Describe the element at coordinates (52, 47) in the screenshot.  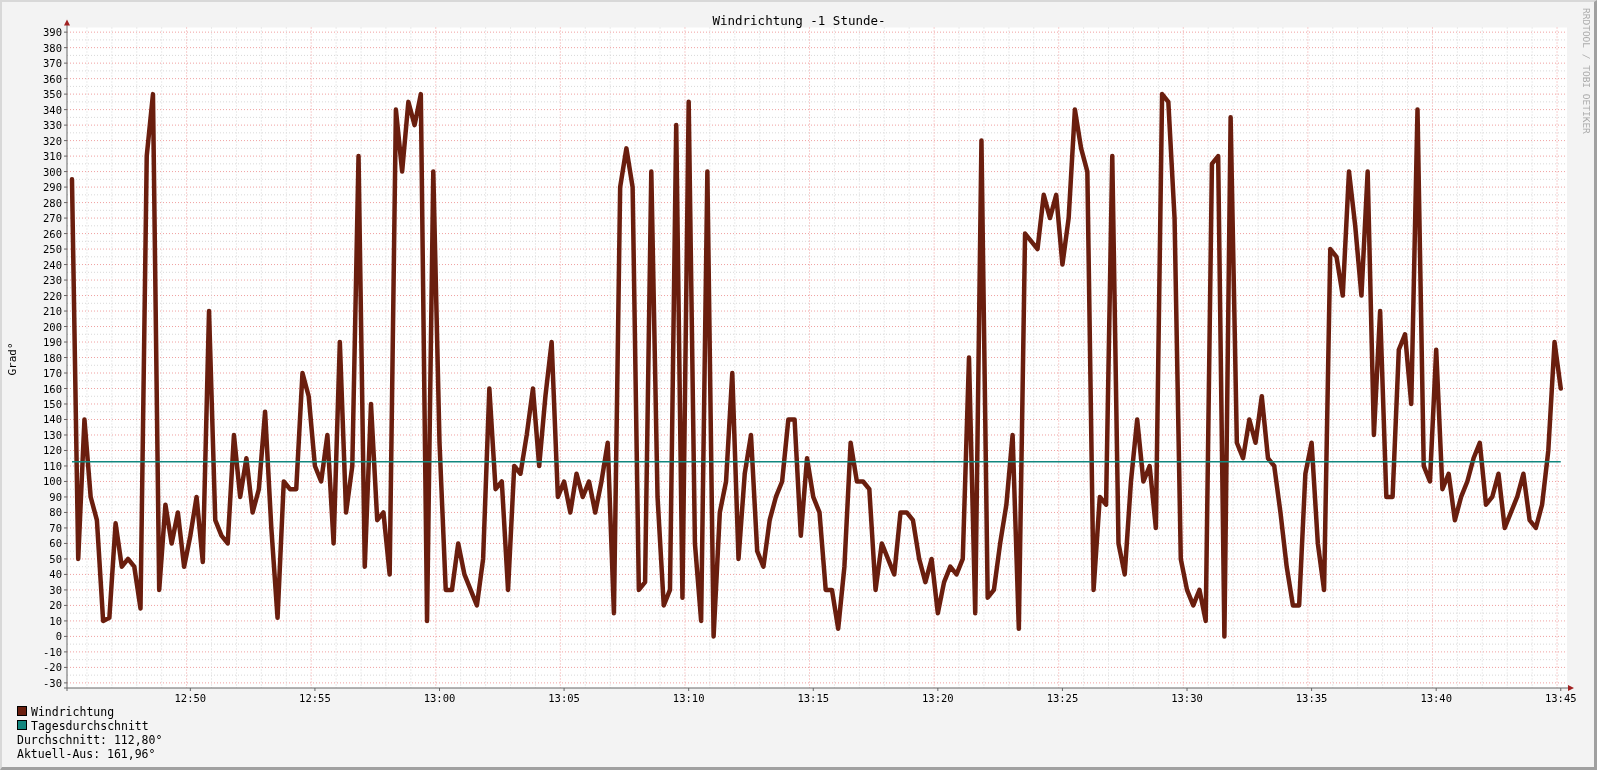
I see `axis-tick-label: 380` at that location.